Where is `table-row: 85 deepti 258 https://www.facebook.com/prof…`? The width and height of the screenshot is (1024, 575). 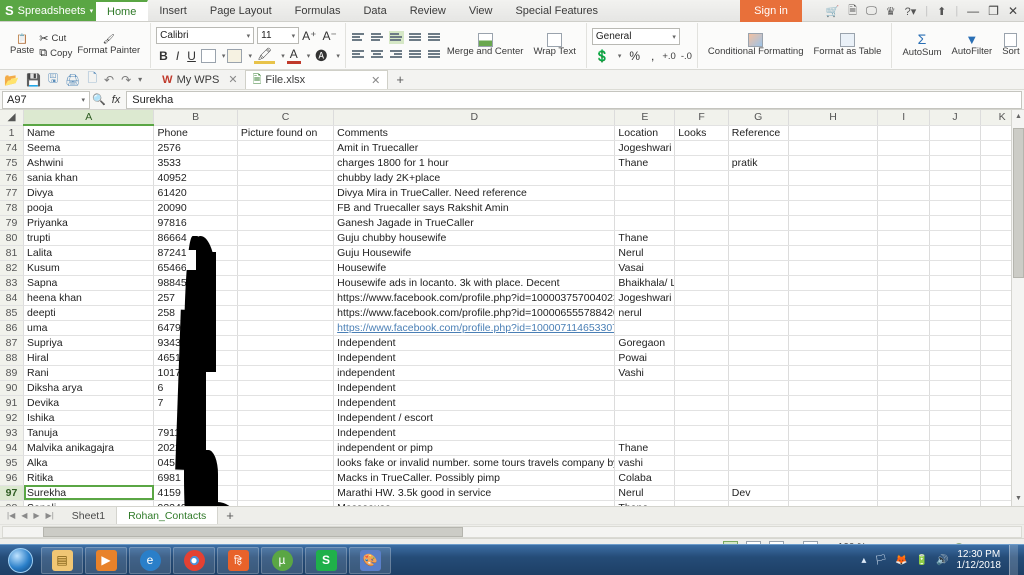 table-row: 85 deepti 258 https://www.facebook.com/prof… is located at coordinates (512, 313).